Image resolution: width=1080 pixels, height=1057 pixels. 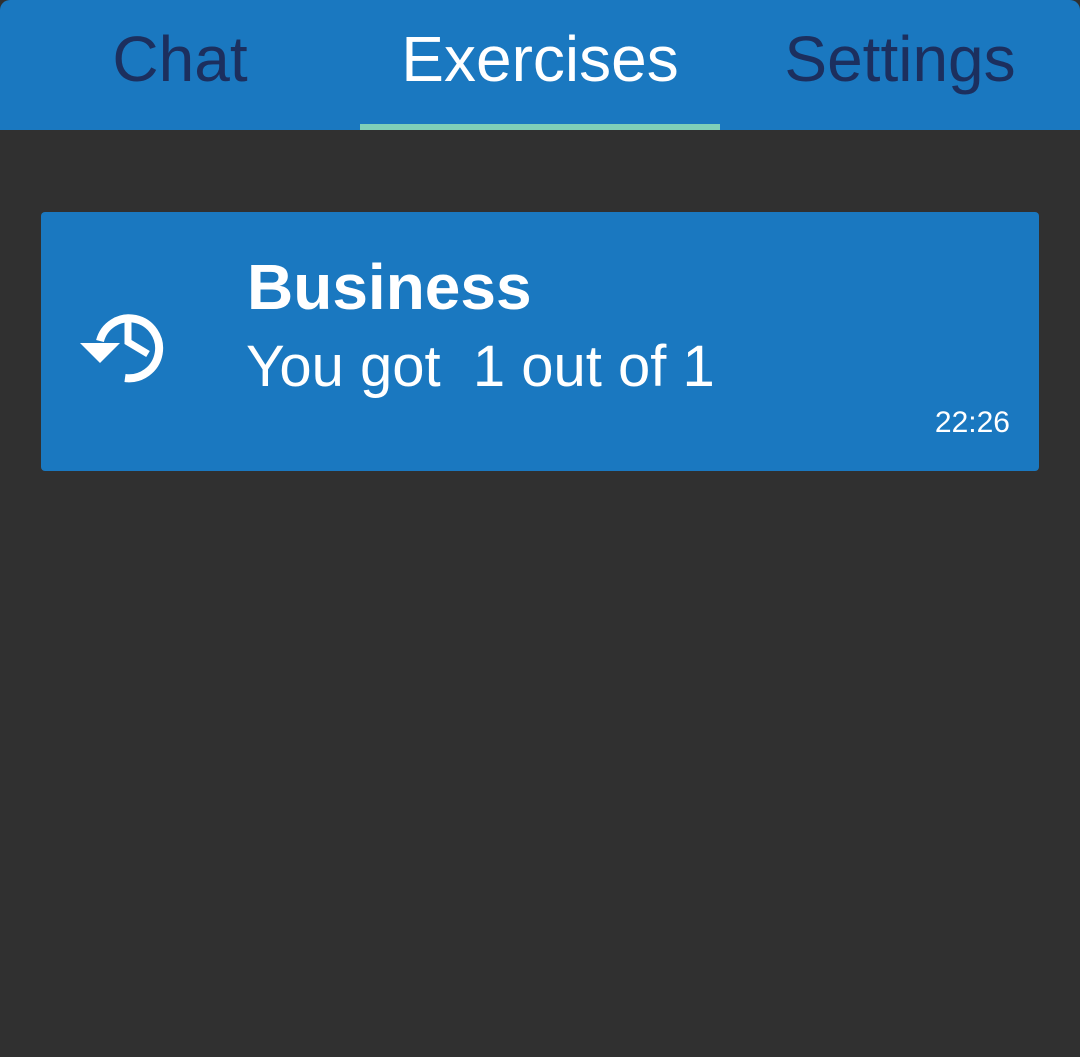 What do you see at coordinates (972, 422) in the screenshot?
I see `exercise-timestamp: 22:26` at bounding box center [972, 422].